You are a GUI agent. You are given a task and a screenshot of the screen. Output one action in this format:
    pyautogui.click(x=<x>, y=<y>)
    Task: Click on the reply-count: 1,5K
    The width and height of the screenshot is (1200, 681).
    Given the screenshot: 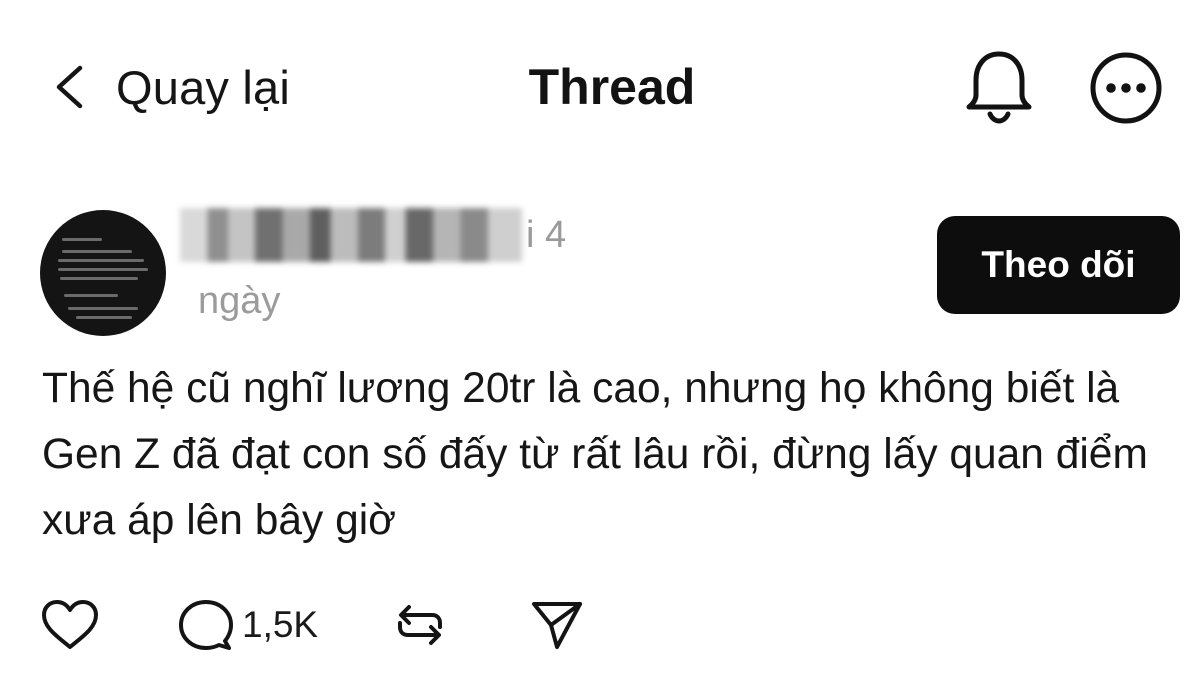 What is the action you would take?
    pyautogui.click(x=280, y=624)
    